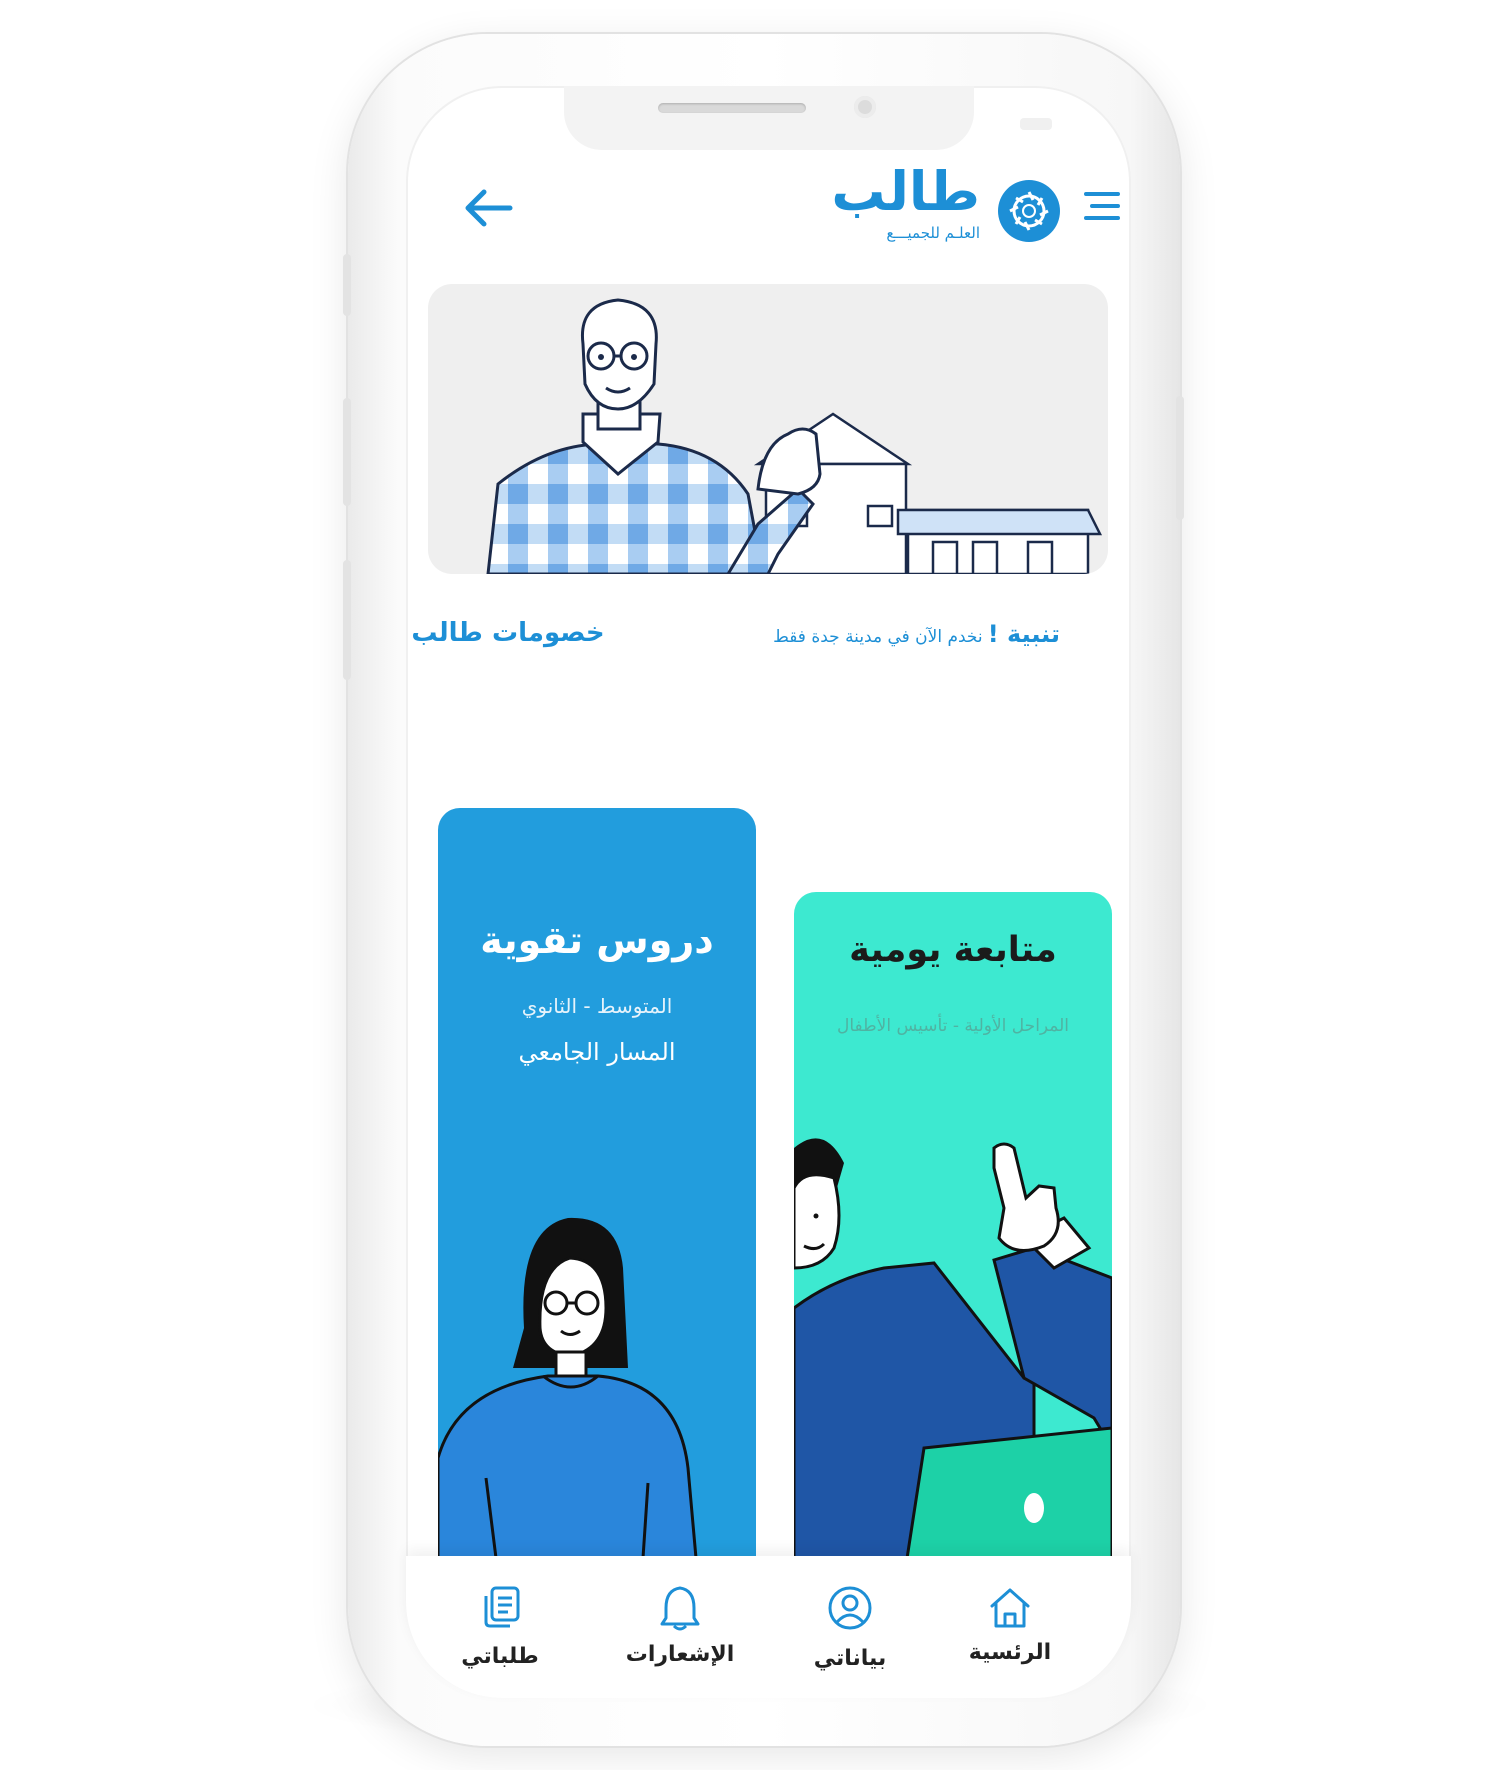  Describe the element at coordinates (597, 940) in the screenshot. I see `tutoring-card-title: دروس تقوية` at that location.